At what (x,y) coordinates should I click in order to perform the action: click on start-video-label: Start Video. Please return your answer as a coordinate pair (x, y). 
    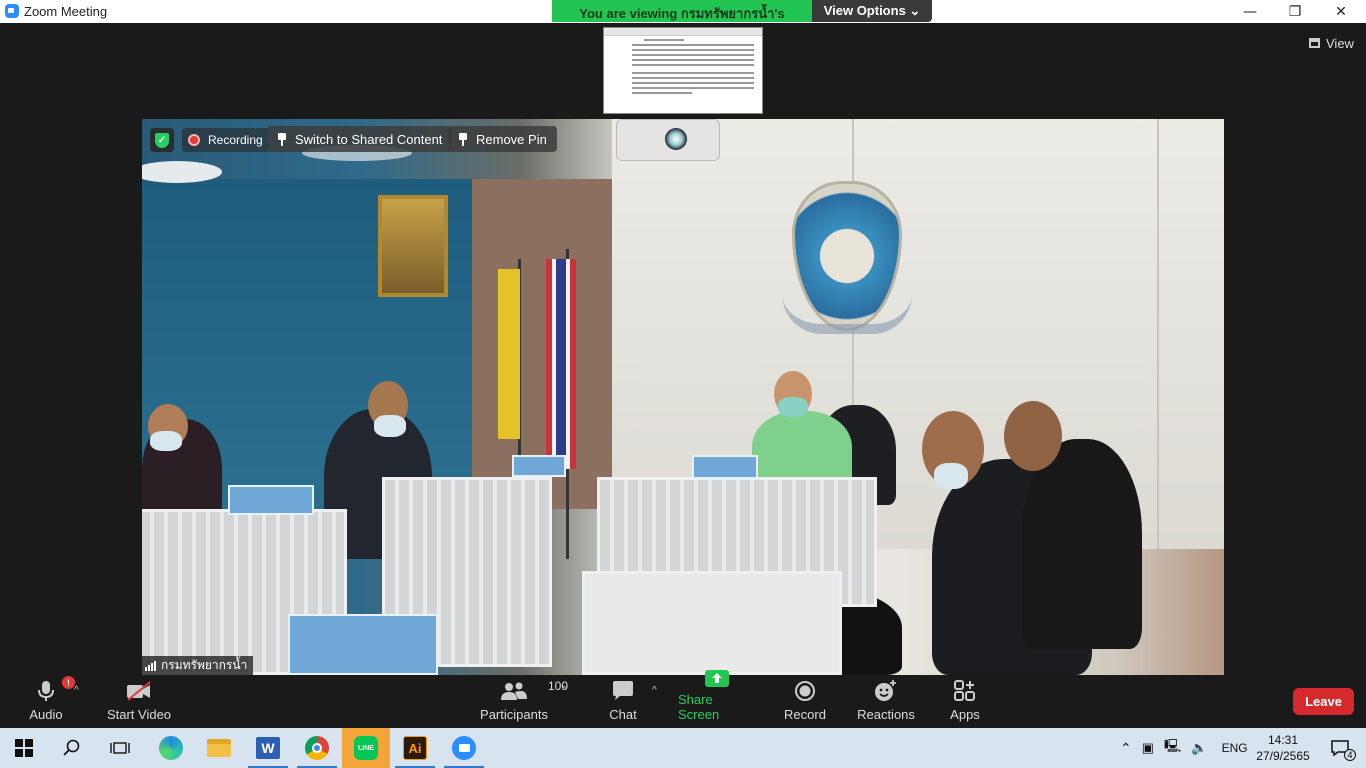
    Looking at the image, I should click on (139, 714).